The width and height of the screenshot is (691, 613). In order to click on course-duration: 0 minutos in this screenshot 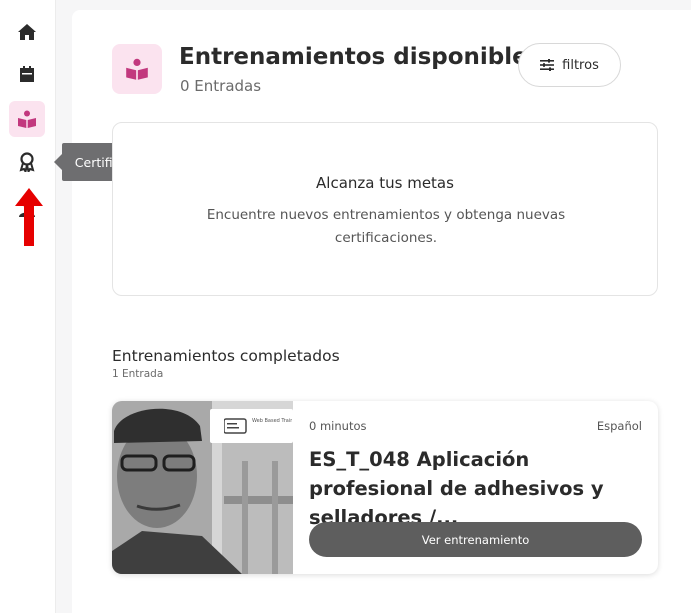, I will do `click(338, 426)`.